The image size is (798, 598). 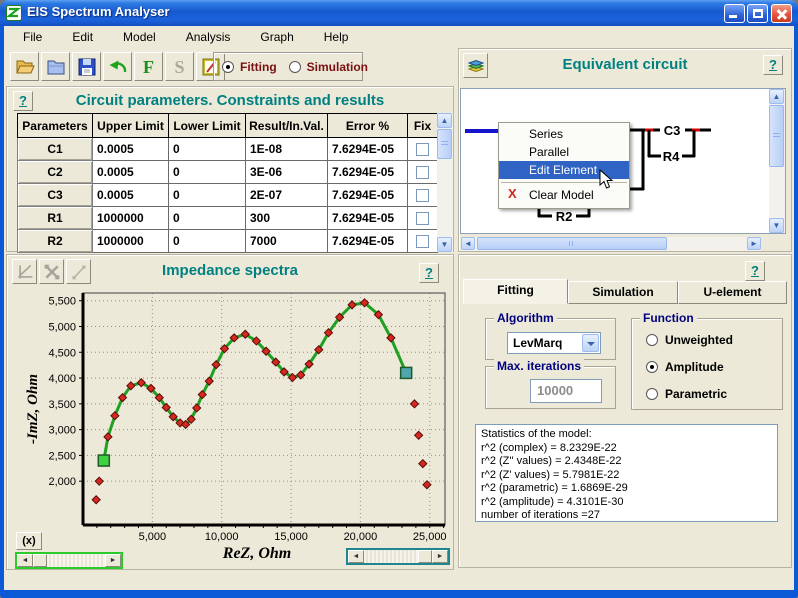 What do you see at coordinates (757, 13) in the screenshot?
I see `maximize-button` at bounding box center [757, 13].